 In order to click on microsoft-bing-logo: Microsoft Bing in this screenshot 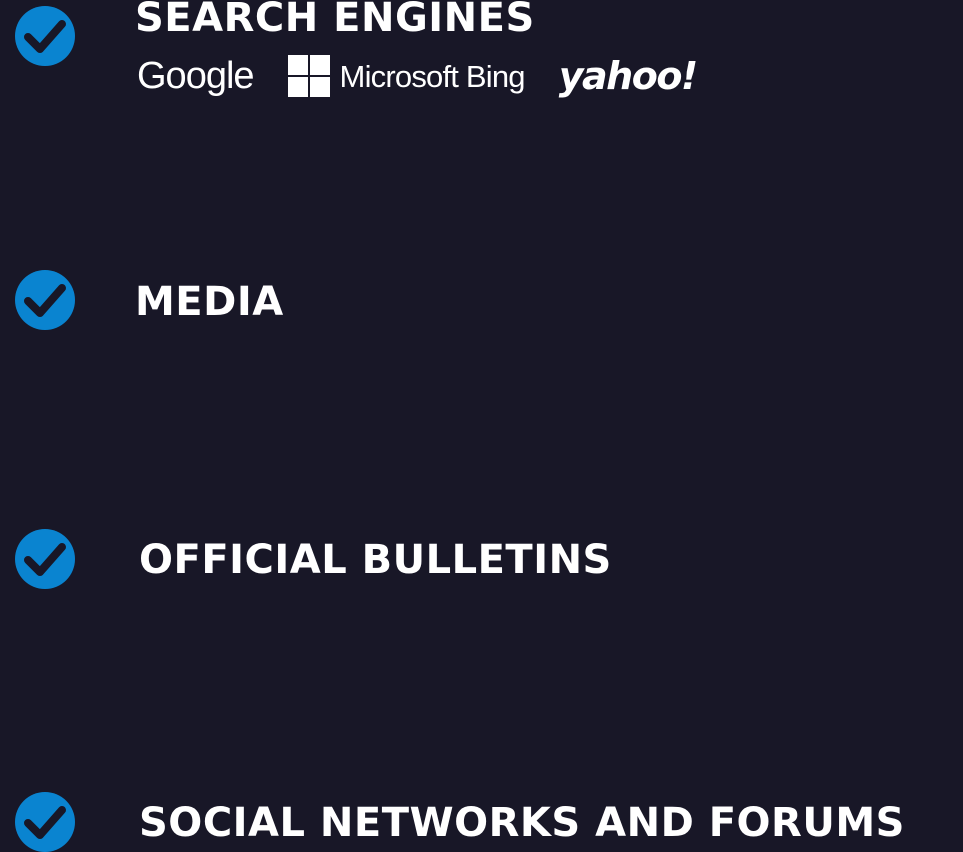, I will do `click(406, 76)`.